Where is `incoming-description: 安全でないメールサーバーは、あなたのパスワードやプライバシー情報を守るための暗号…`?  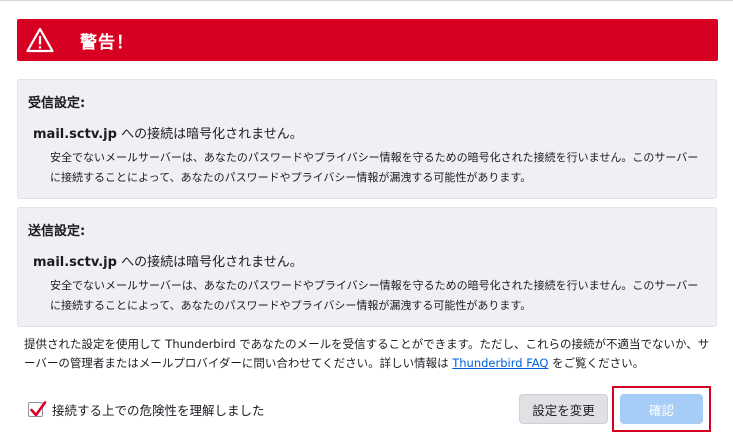
incoming-description: 安全でないメールサーバーは、あなたのパスワードやプライバシー情報を守るための暗号… is located at coordinates (374, 167).